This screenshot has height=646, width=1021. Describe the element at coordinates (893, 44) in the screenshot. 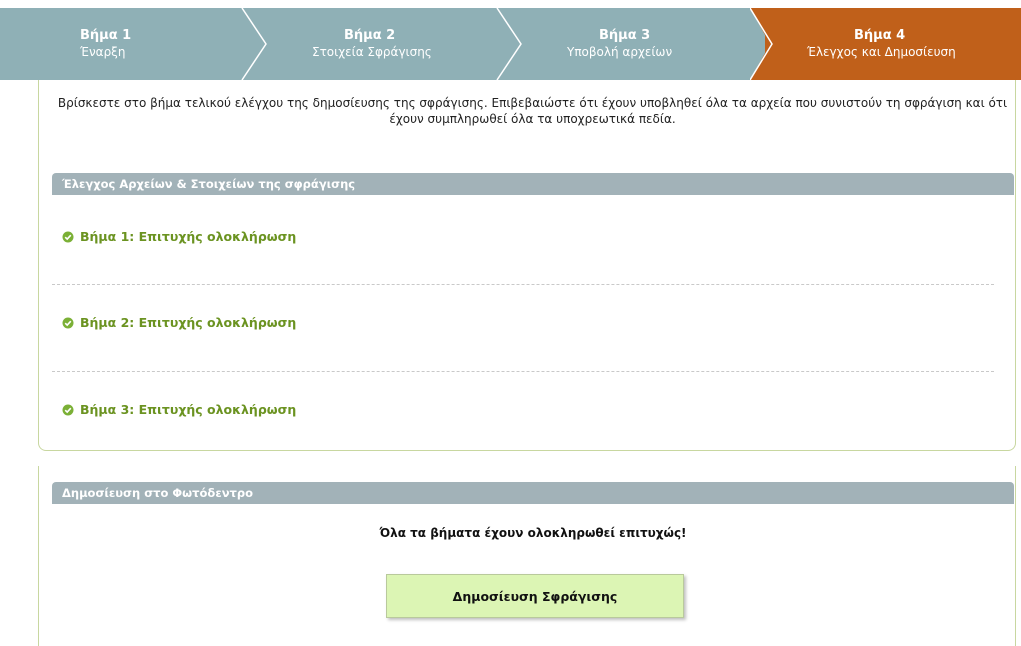

I see `step-4: Βήμα 4 Έλεγχος και Δημοσίευση` at that location.